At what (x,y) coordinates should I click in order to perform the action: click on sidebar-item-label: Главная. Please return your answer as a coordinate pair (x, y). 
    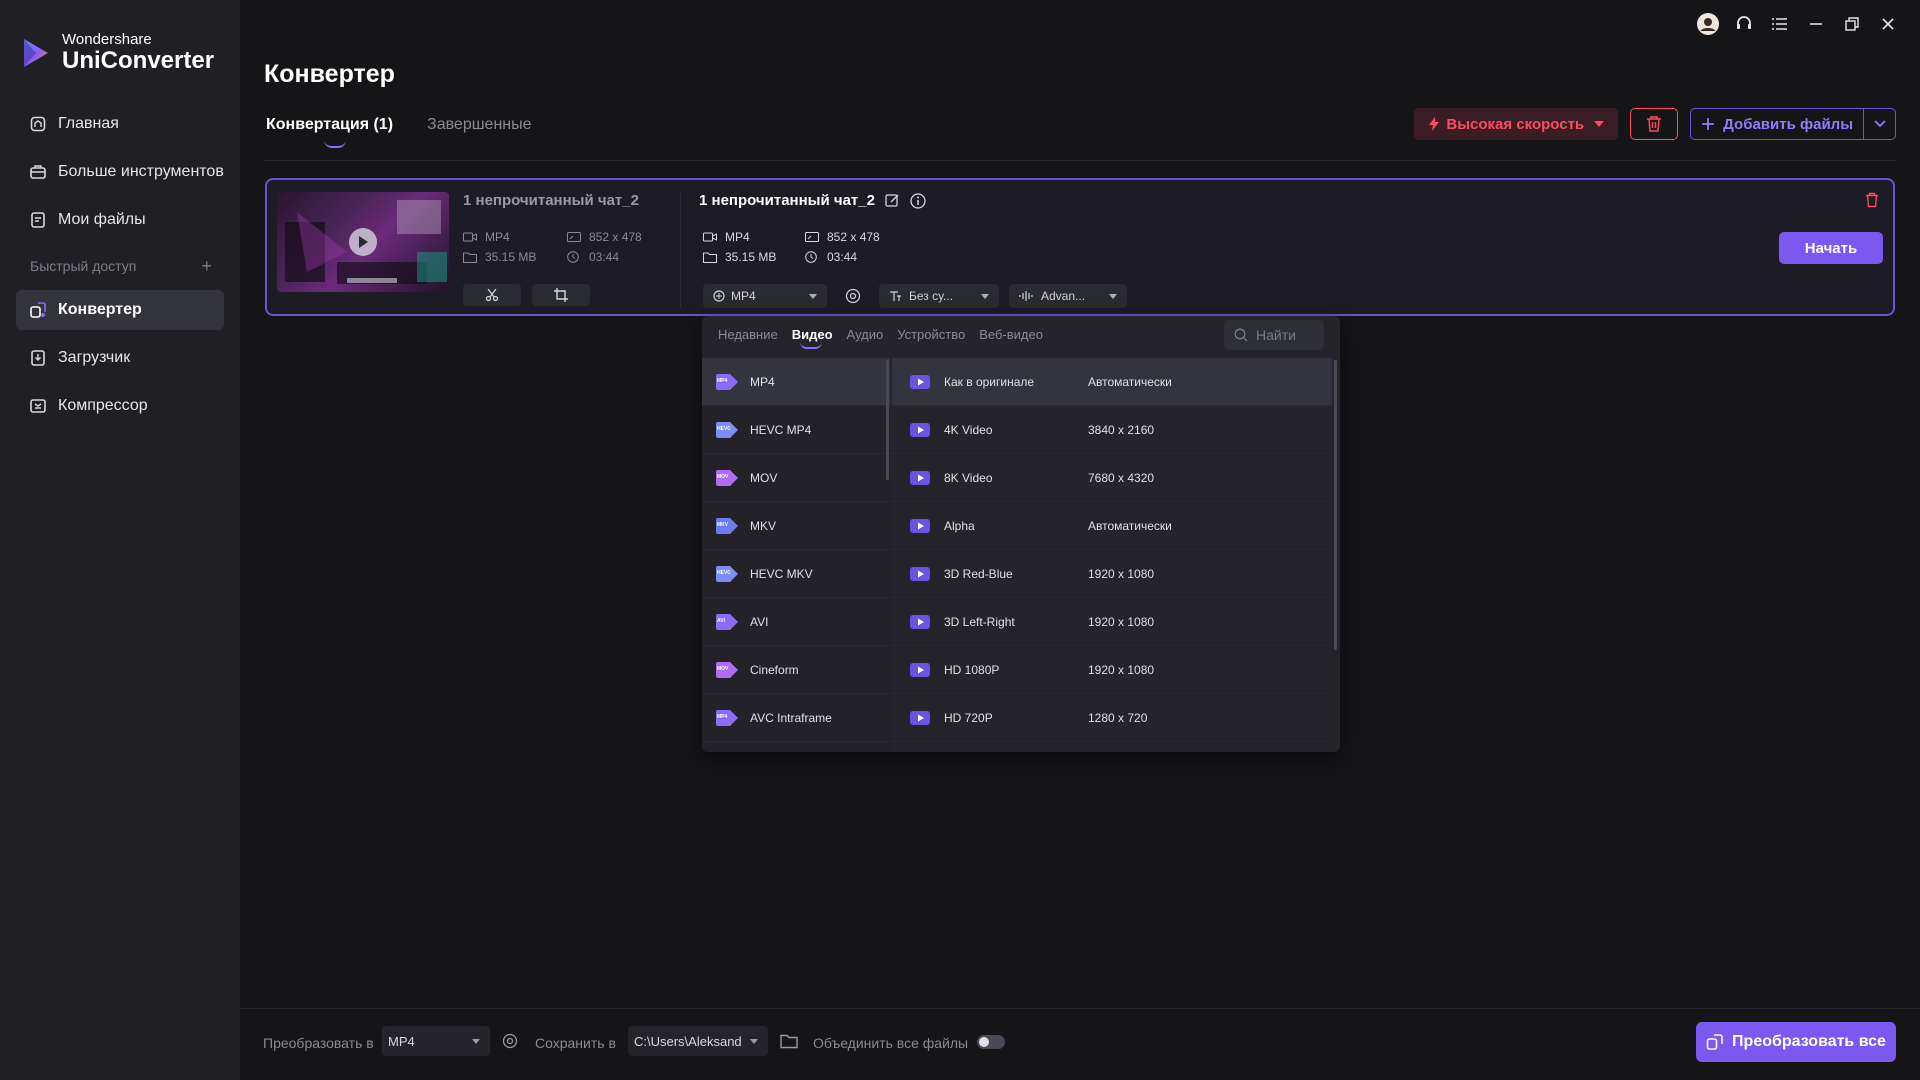
    Looking at the image, I should click on (88, 123).